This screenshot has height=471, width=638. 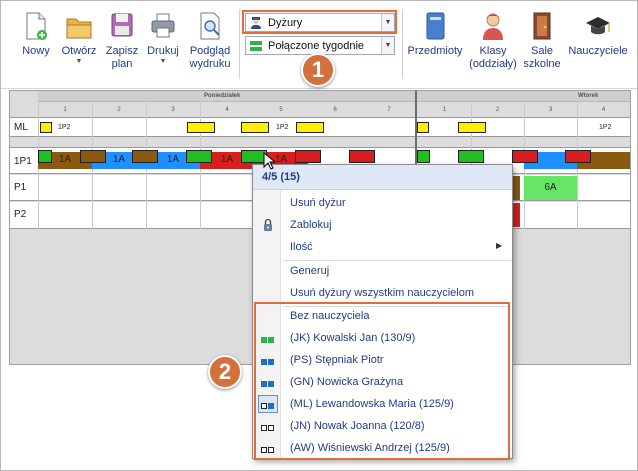 What do you see at coordinates (493, 41) in the screenshot?
I see `classes-button: Klasy (oddziały)` at bounding box center [493, 41].